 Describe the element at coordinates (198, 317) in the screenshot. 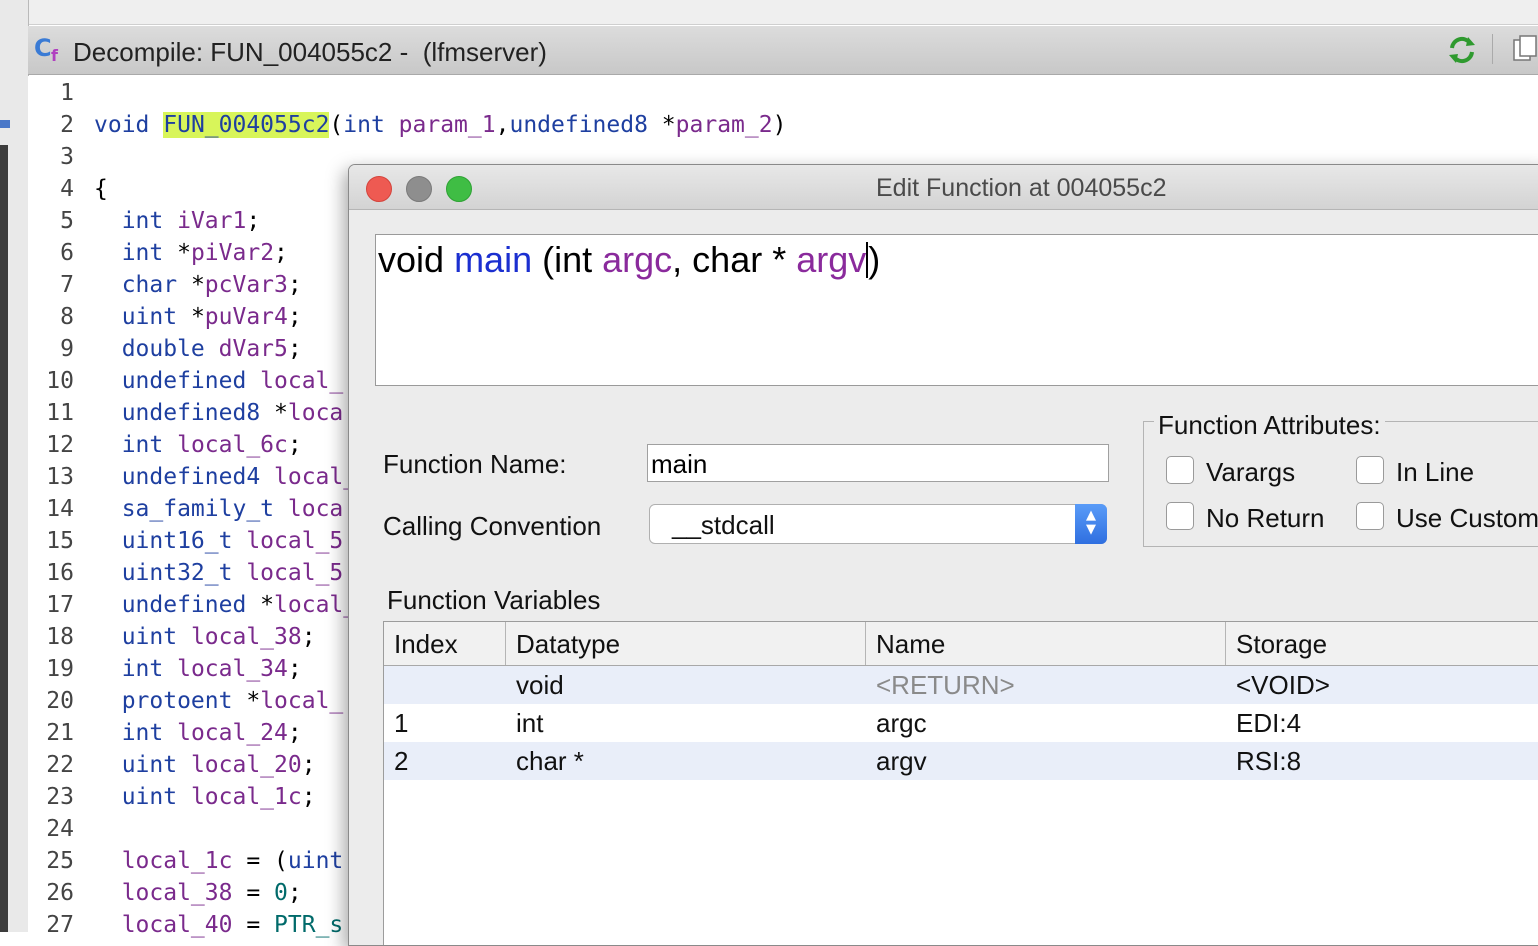

I see `code-line: uint *puVar4;` at that location.